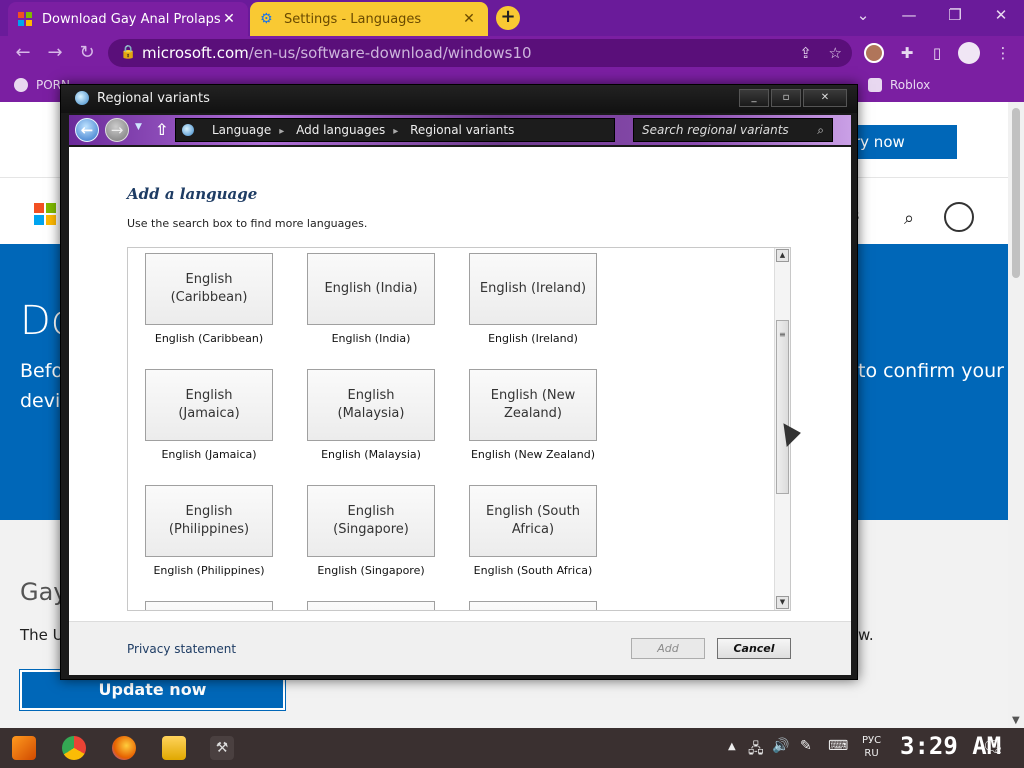 This screenshot has height=768, width=1024. Describe the element at coordinates (87, 53) in the screenshot. I see `reload-icon: ↻` at that location.